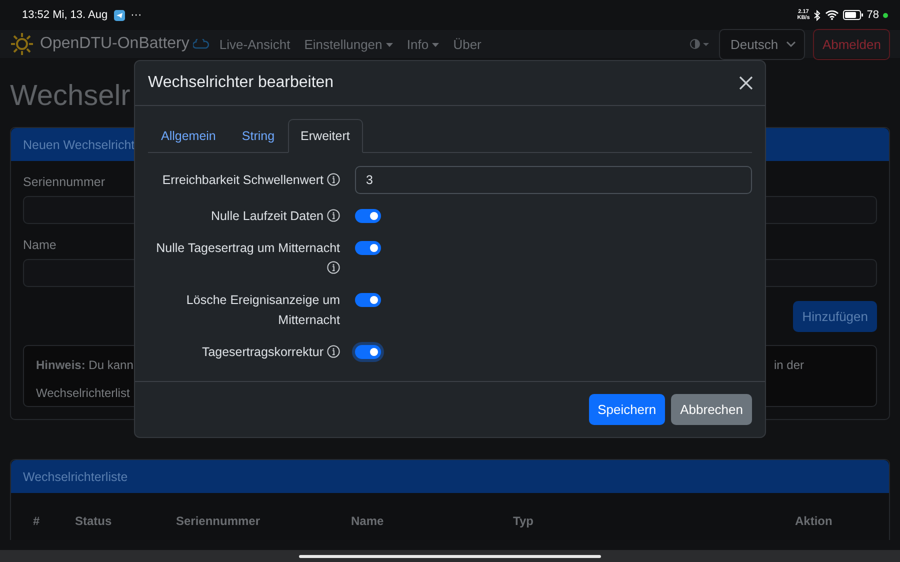 Image resolution: width=900 pixels, height=562 pixels. Describe the element at coordinates (348, 44) in the screenshot. I see `nav-dropdown: Einstellungen` at that location.